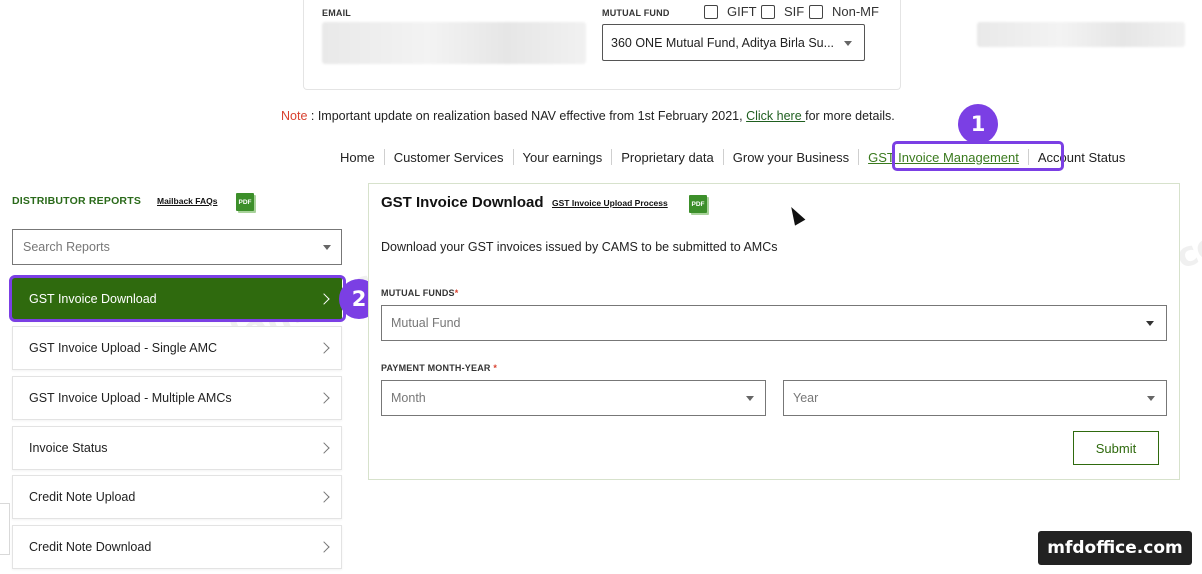 The height and width of the screenshot is (574, 1202). What do you see at coordinates (794, 11) in the screenshot?
I see `sif-checkbox-label: SIF` at bounding box center [794, 11].